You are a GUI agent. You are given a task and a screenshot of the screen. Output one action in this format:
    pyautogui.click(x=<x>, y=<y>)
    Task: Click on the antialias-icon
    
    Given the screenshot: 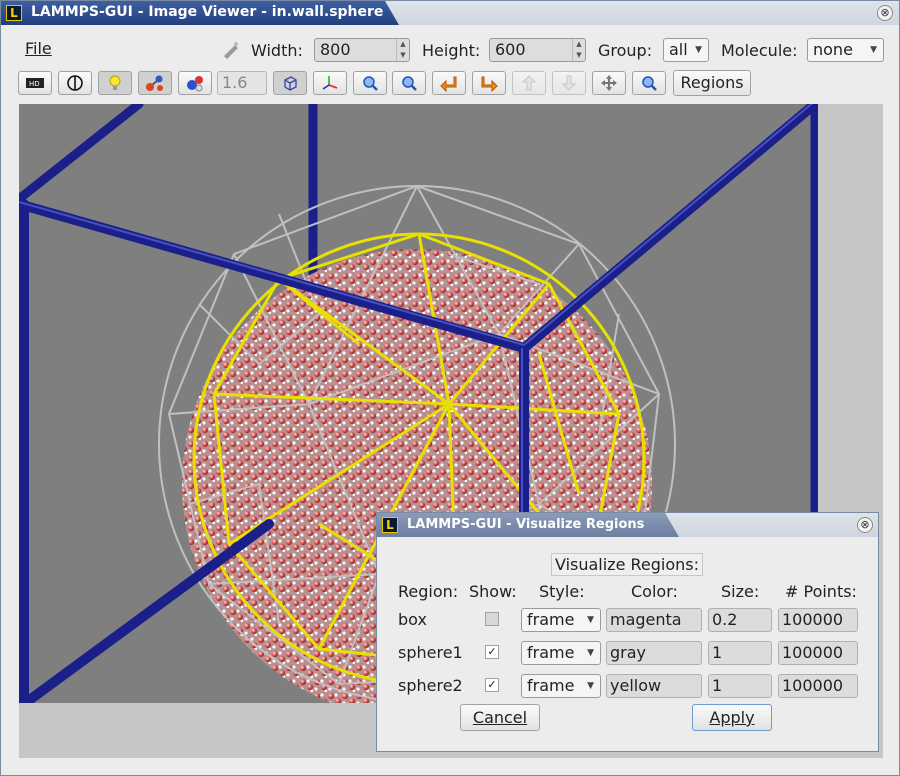 What is the action you would take?
    pyautogui.click(x=231, y=50)
    